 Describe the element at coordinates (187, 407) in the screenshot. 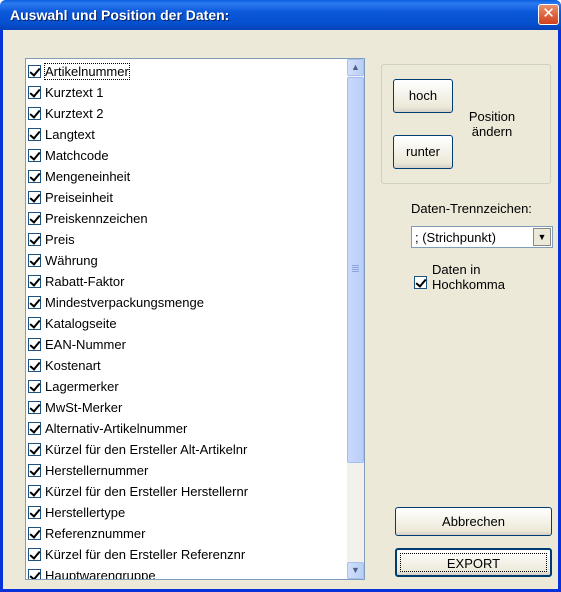

I see `list-item: MwSt-Merker` at that location.